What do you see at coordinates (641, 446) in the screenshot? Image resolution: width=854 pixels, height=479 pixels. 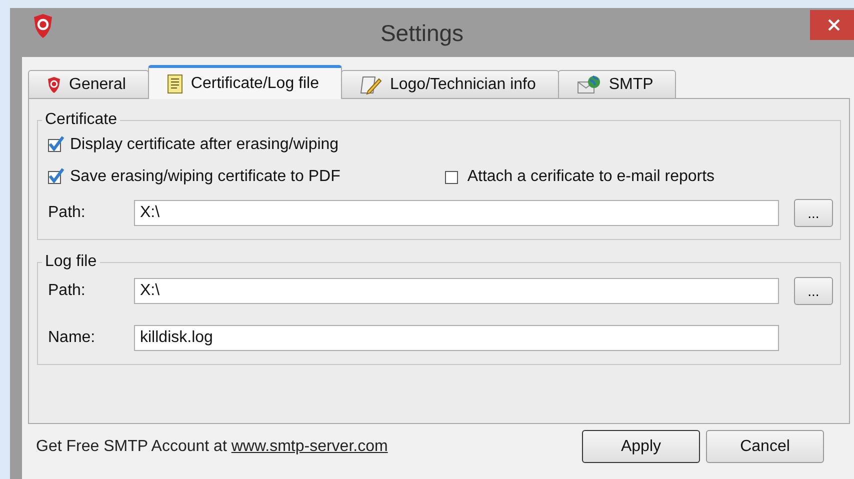 I see `apply-button: Apply` at bounding box center [641, 446].